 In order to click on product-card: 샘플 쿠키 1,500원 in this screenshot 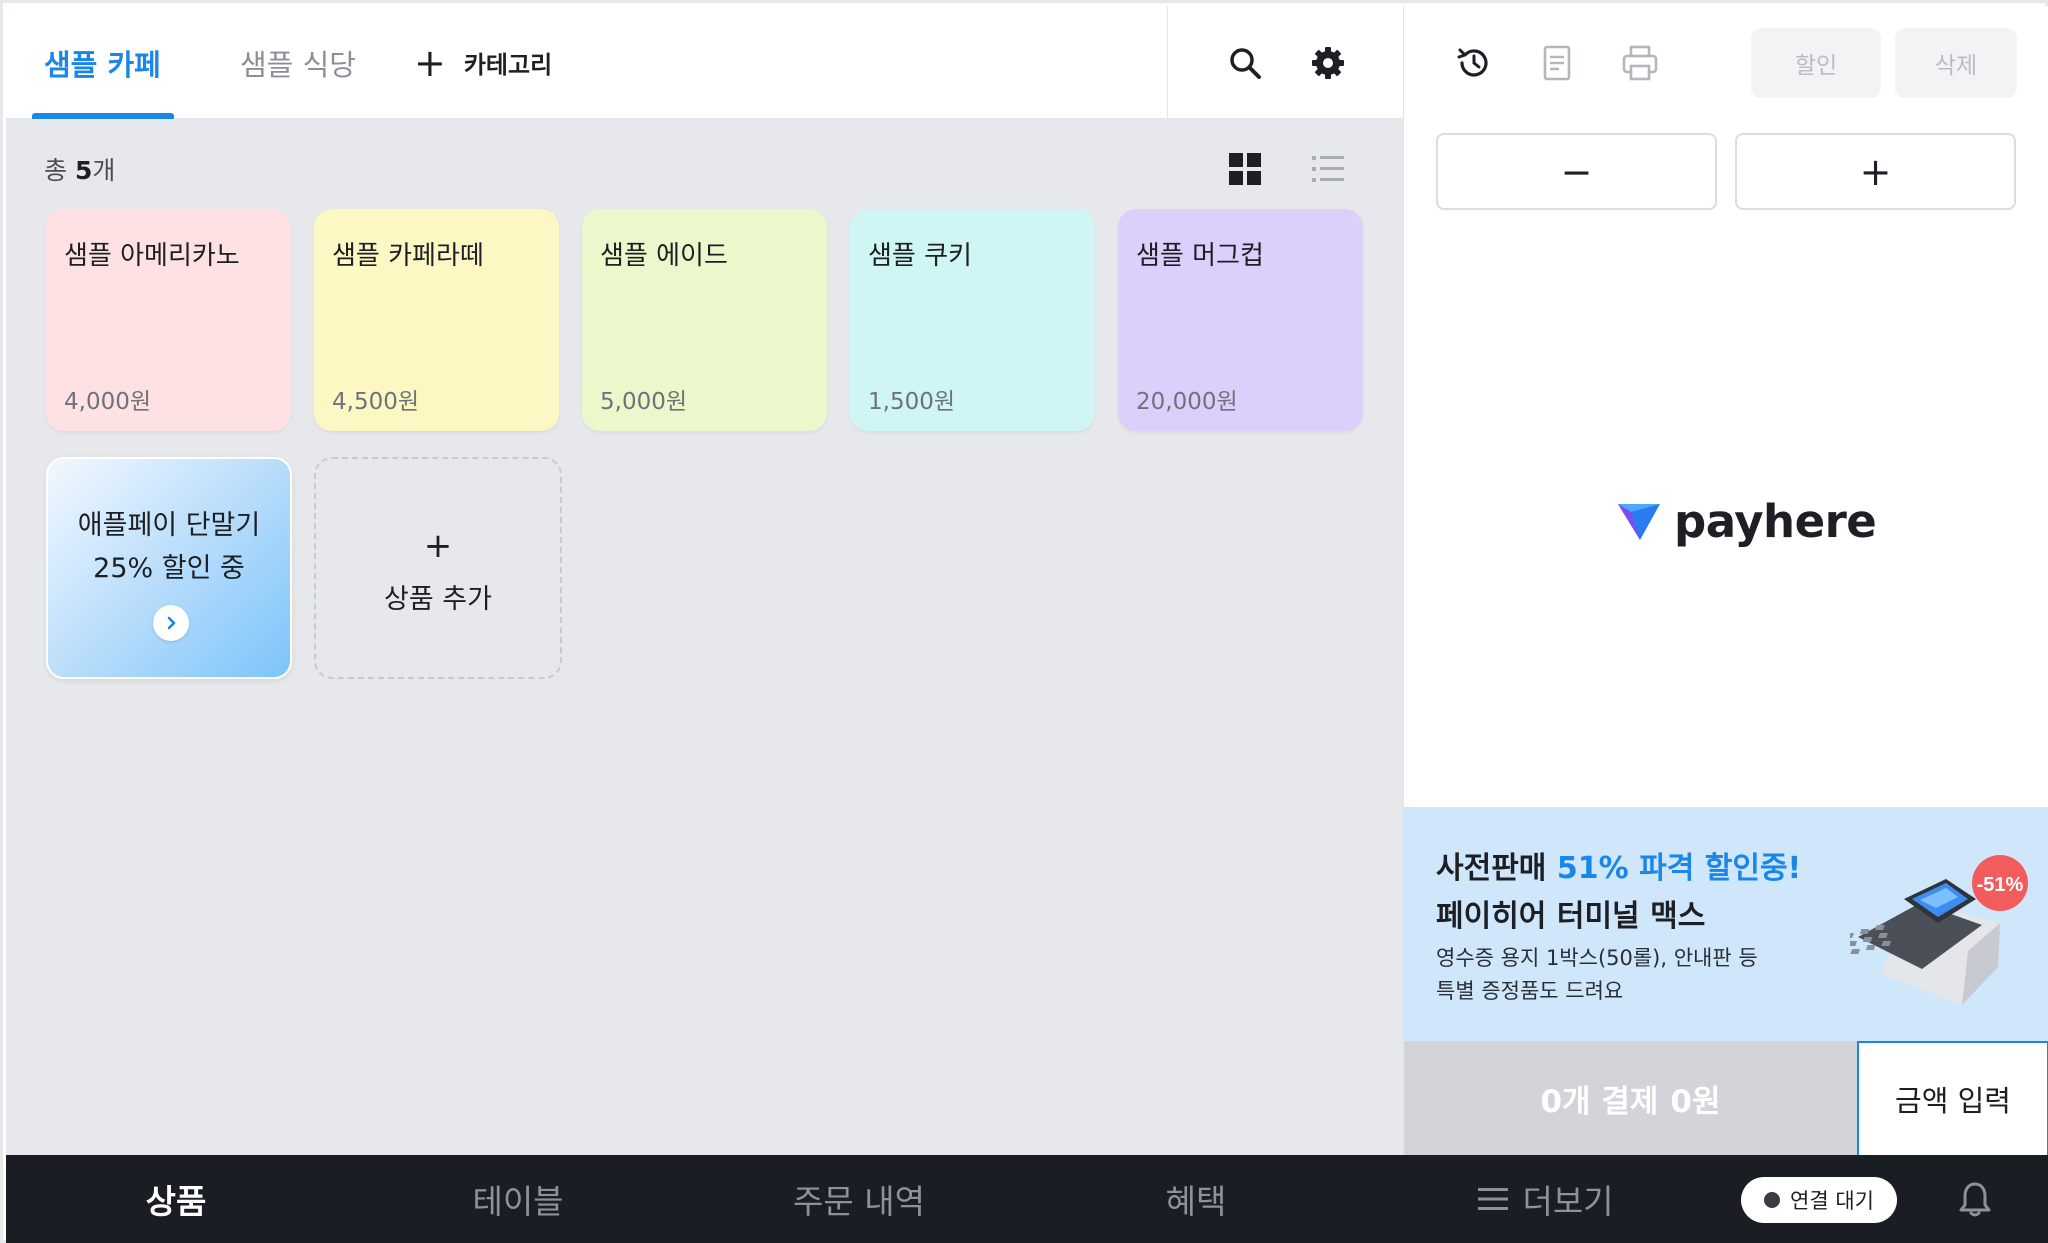, I will do `click(972, 320)`.